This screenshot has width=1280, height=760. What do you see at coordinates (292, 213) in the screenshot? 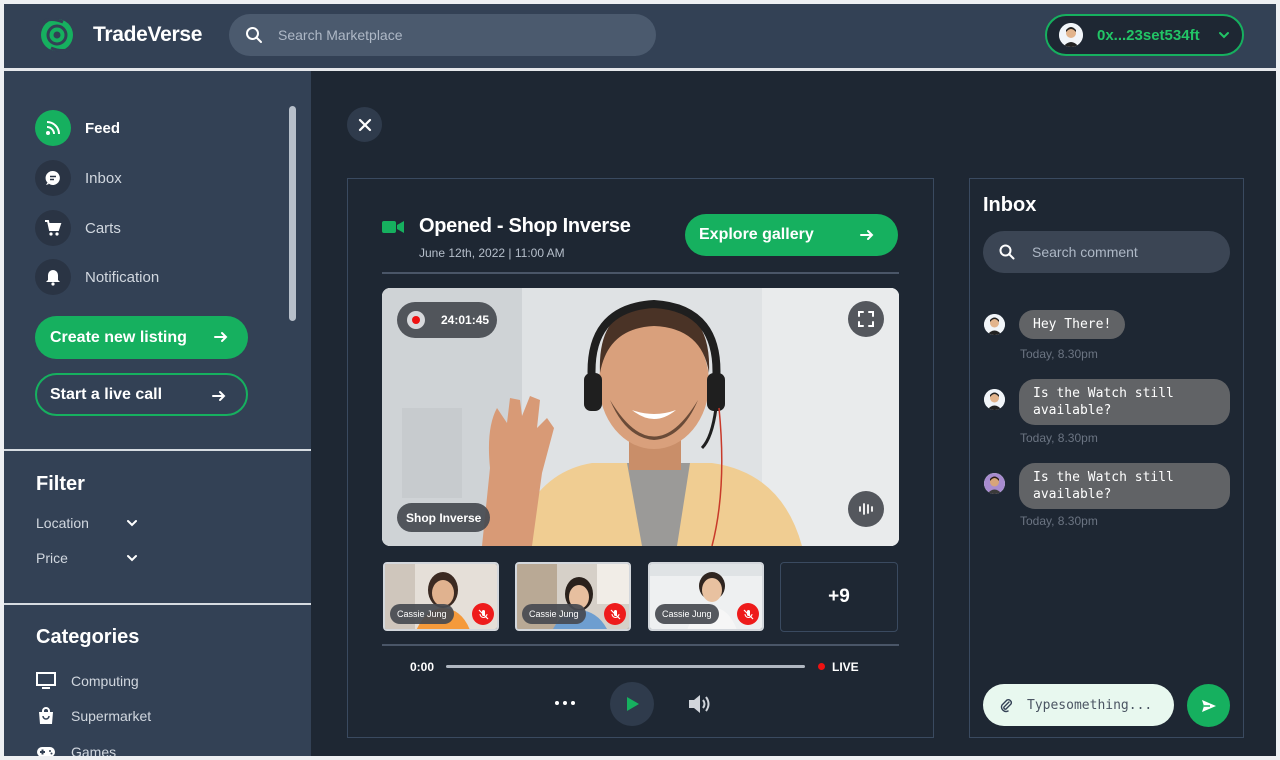
I see `sidebar-scrollbar` at bounding box center [292, 213].